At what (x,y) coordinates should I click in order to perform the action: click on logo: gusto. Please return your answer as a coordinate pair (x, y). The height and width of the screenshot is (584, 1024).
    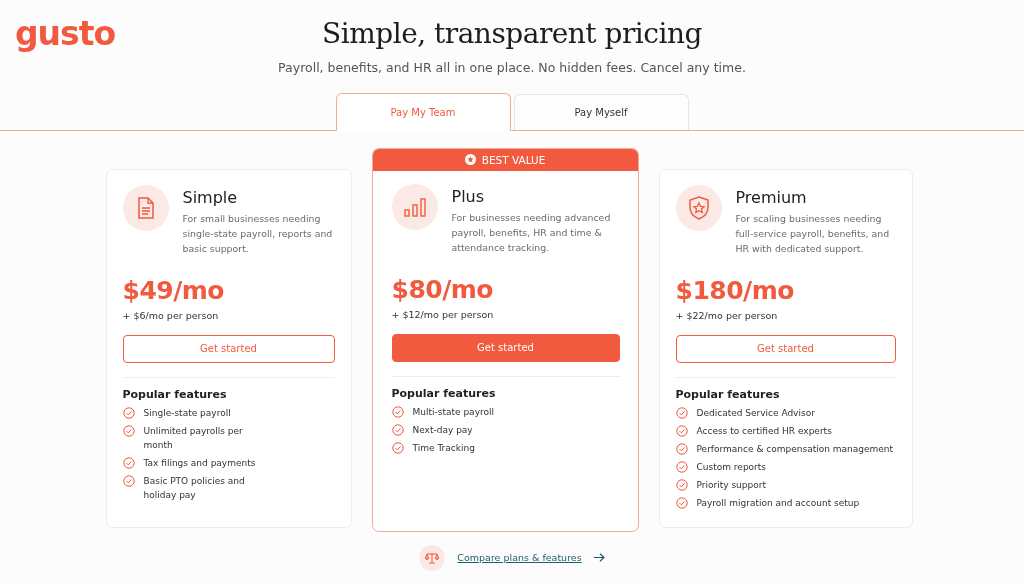
    Looking at the image, I should click on (65, 44).